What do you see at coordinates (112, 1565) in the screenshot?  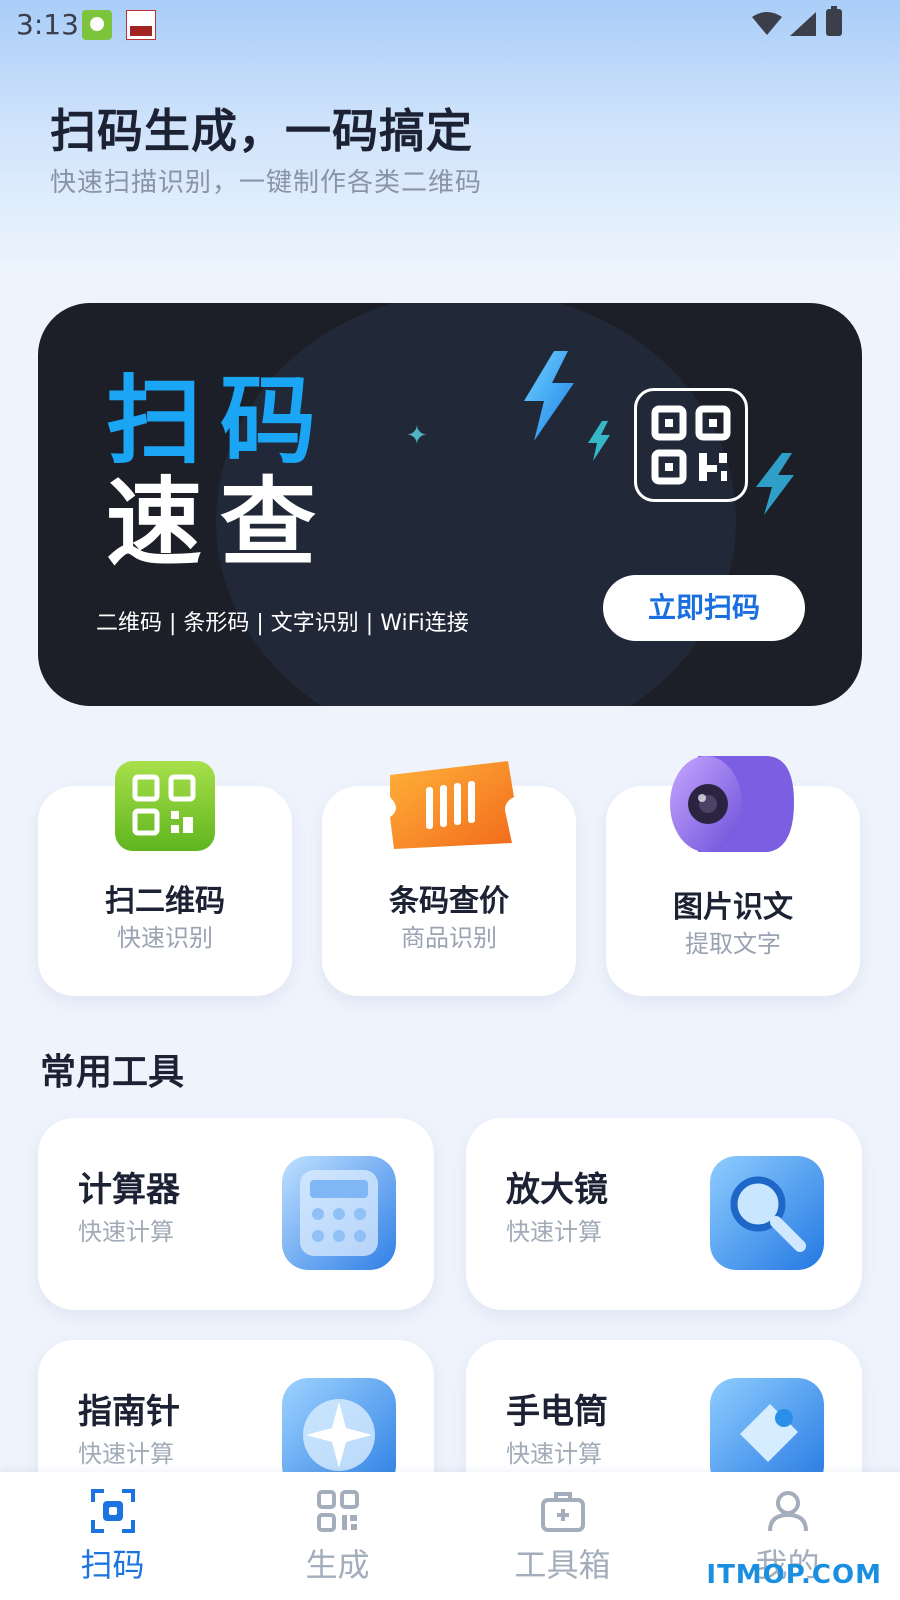 I see `nav-label: 扫码` at bounding box center [112, 1565].